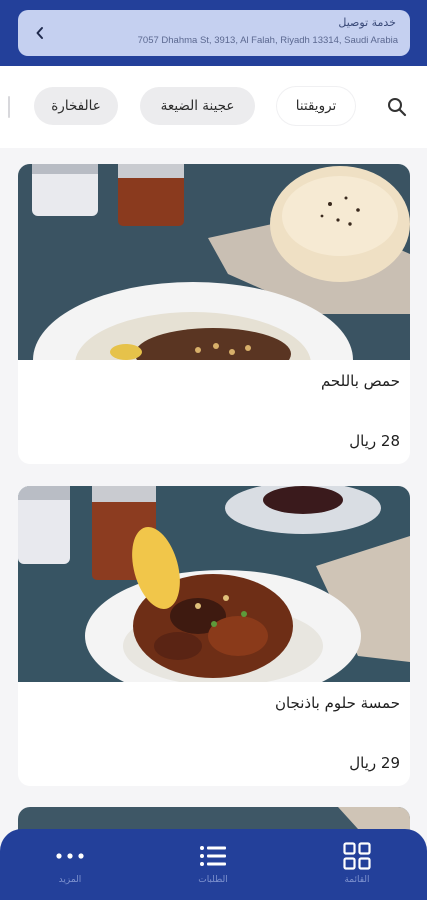 This screenshot has height=900, width=427. Describe the element at coordinates (374, 763) in the screenshot. I see `product-price: 29 ريال` at that location.